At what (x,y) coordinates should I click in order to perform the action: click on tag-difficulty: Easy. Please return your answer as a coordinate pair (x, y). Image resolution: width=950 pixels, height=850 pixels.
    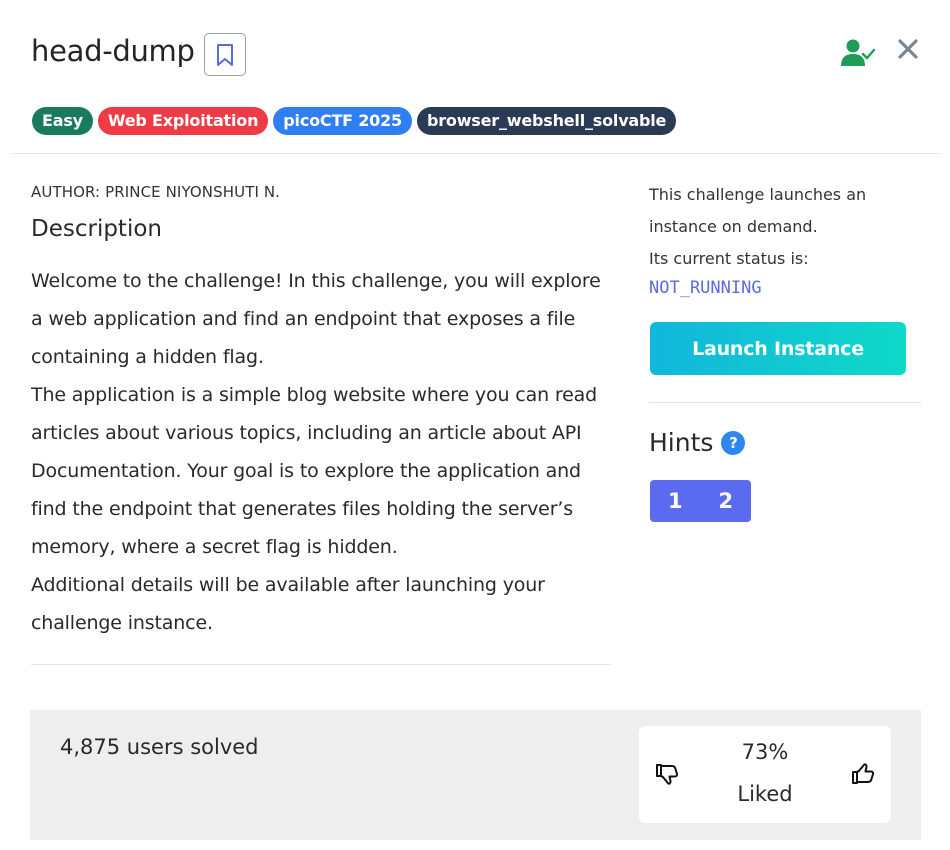
    Looking at the image, I should click on (62, 121).